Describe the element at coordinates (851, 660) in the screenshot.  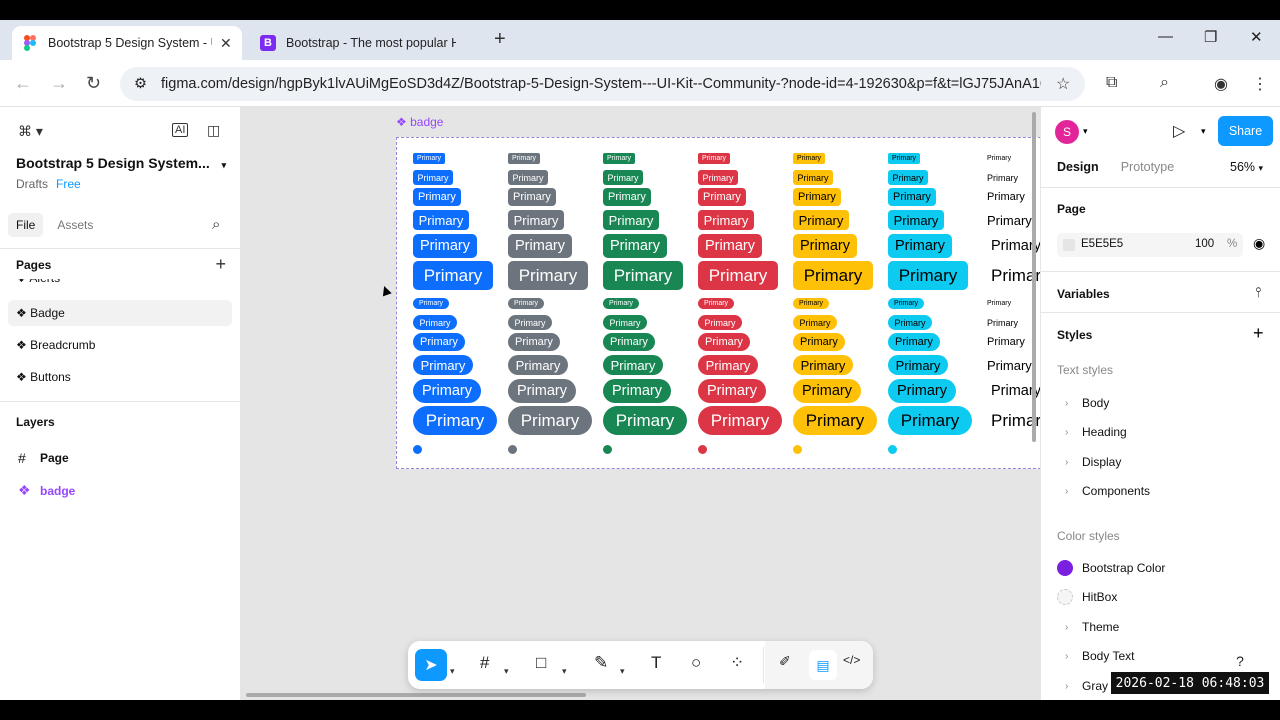
I see `dev-mode-icon: </>` at that location.